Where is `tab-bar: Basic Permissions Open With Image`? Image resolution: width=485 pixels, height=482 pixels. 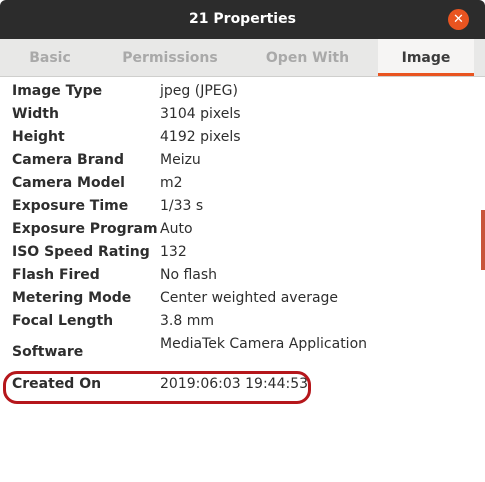
tab-bar: Basic Permissions Open With Image is located at coordinates (242, 58).